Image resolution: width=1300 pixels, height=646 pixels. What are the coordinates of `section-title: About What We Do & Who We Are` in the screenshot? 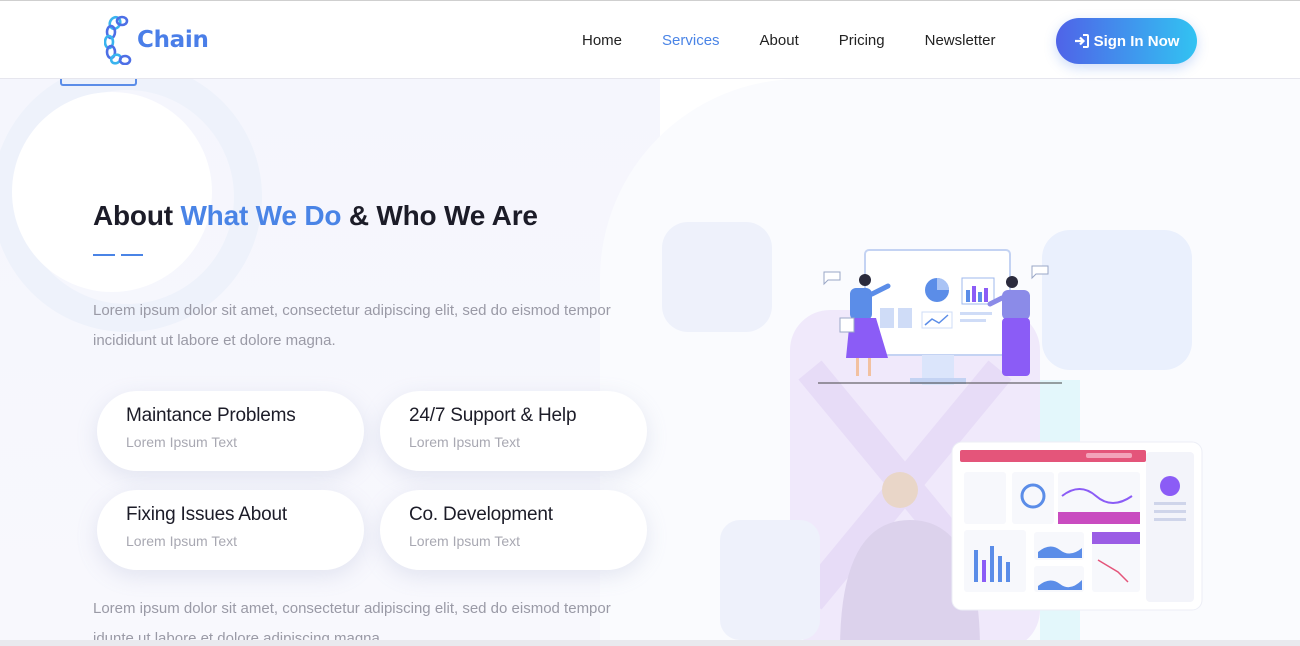 It's located at (373, 216).